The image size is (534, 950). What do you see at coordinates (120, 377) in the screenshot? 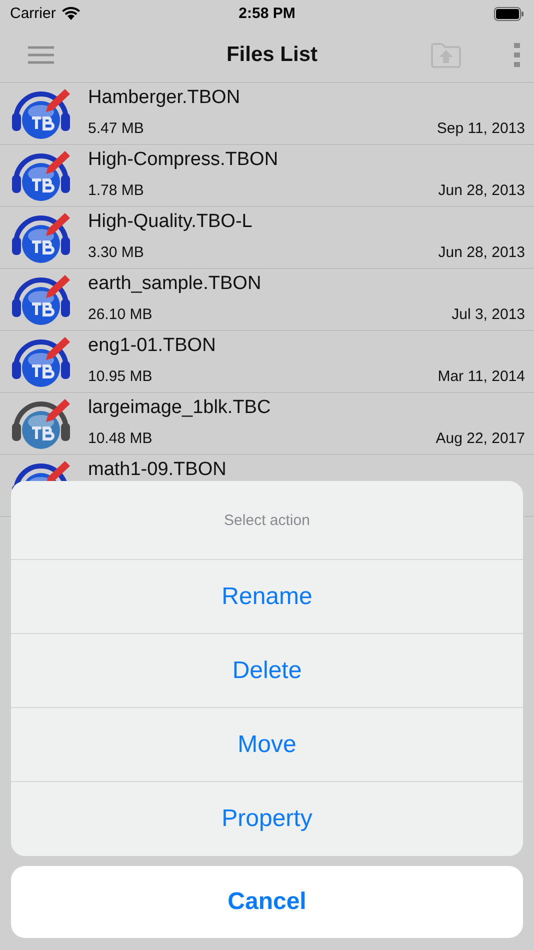
I see `file-size: 10.95 MB` at bounding box center [120, 377].